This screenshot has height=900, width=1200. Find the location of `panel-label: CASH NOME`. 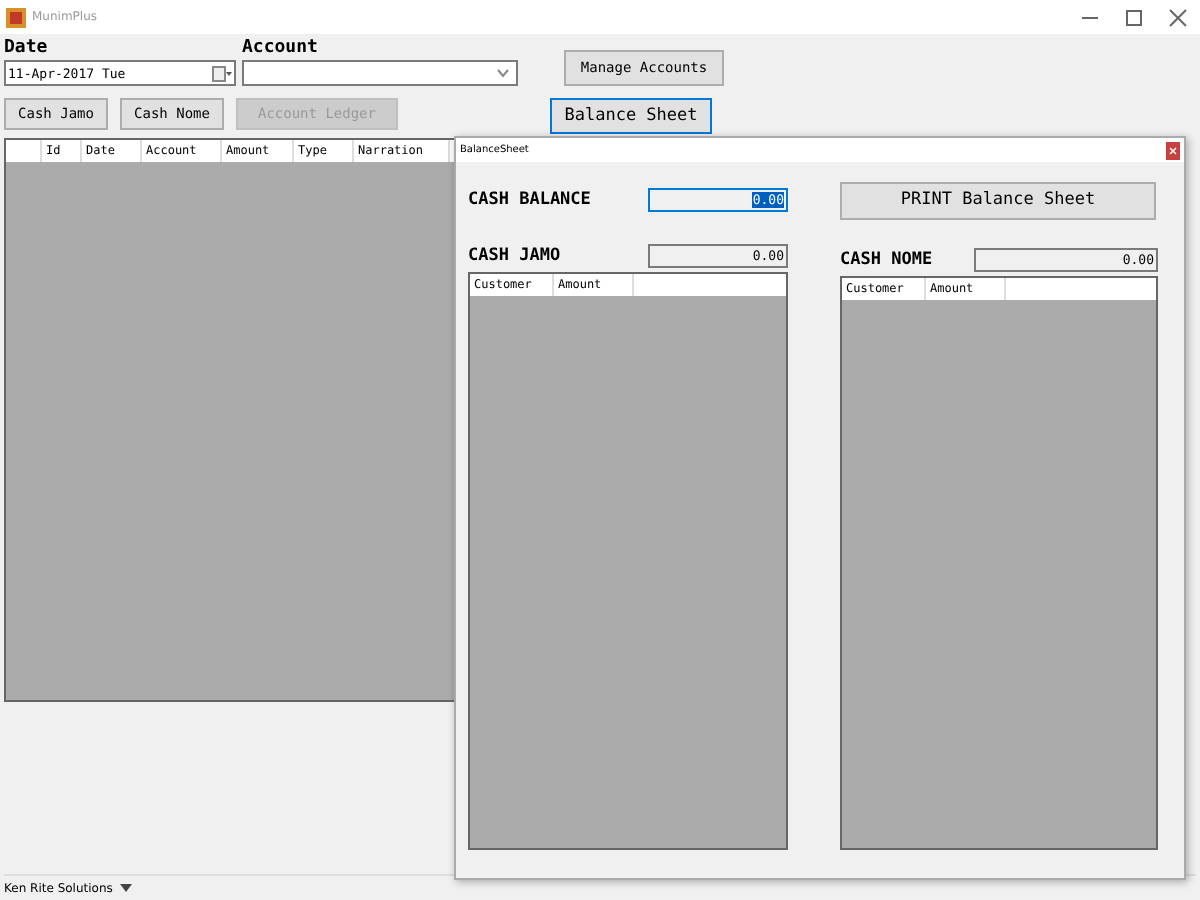

panel-label: CASH NOME is located at coordinates (886, 260).